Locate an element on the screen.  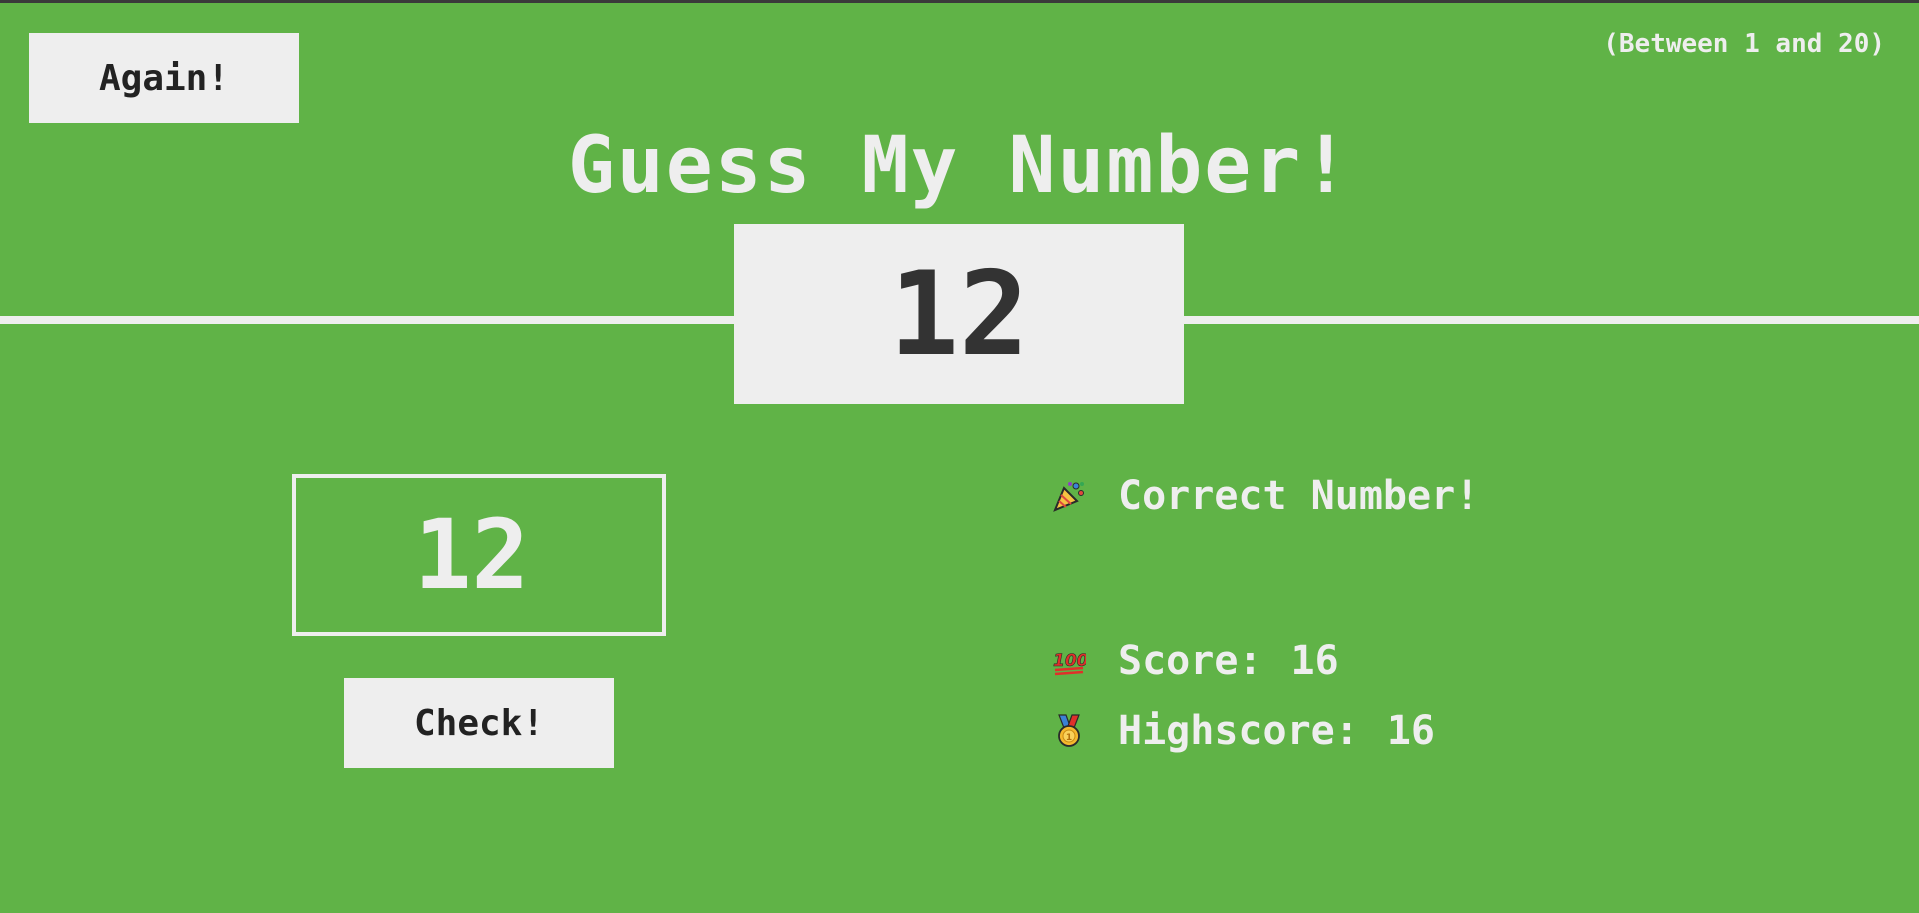
guess-input is located at coordinates (479, 555).